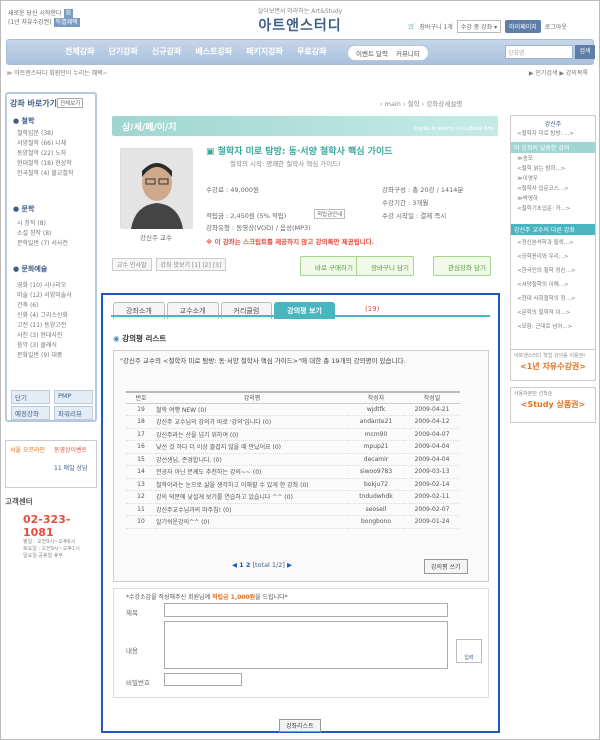 The image size is (600, 740). I want to click on row-review: 강신주라는 산을 넘기 위하여 (0), so click(252, 434).